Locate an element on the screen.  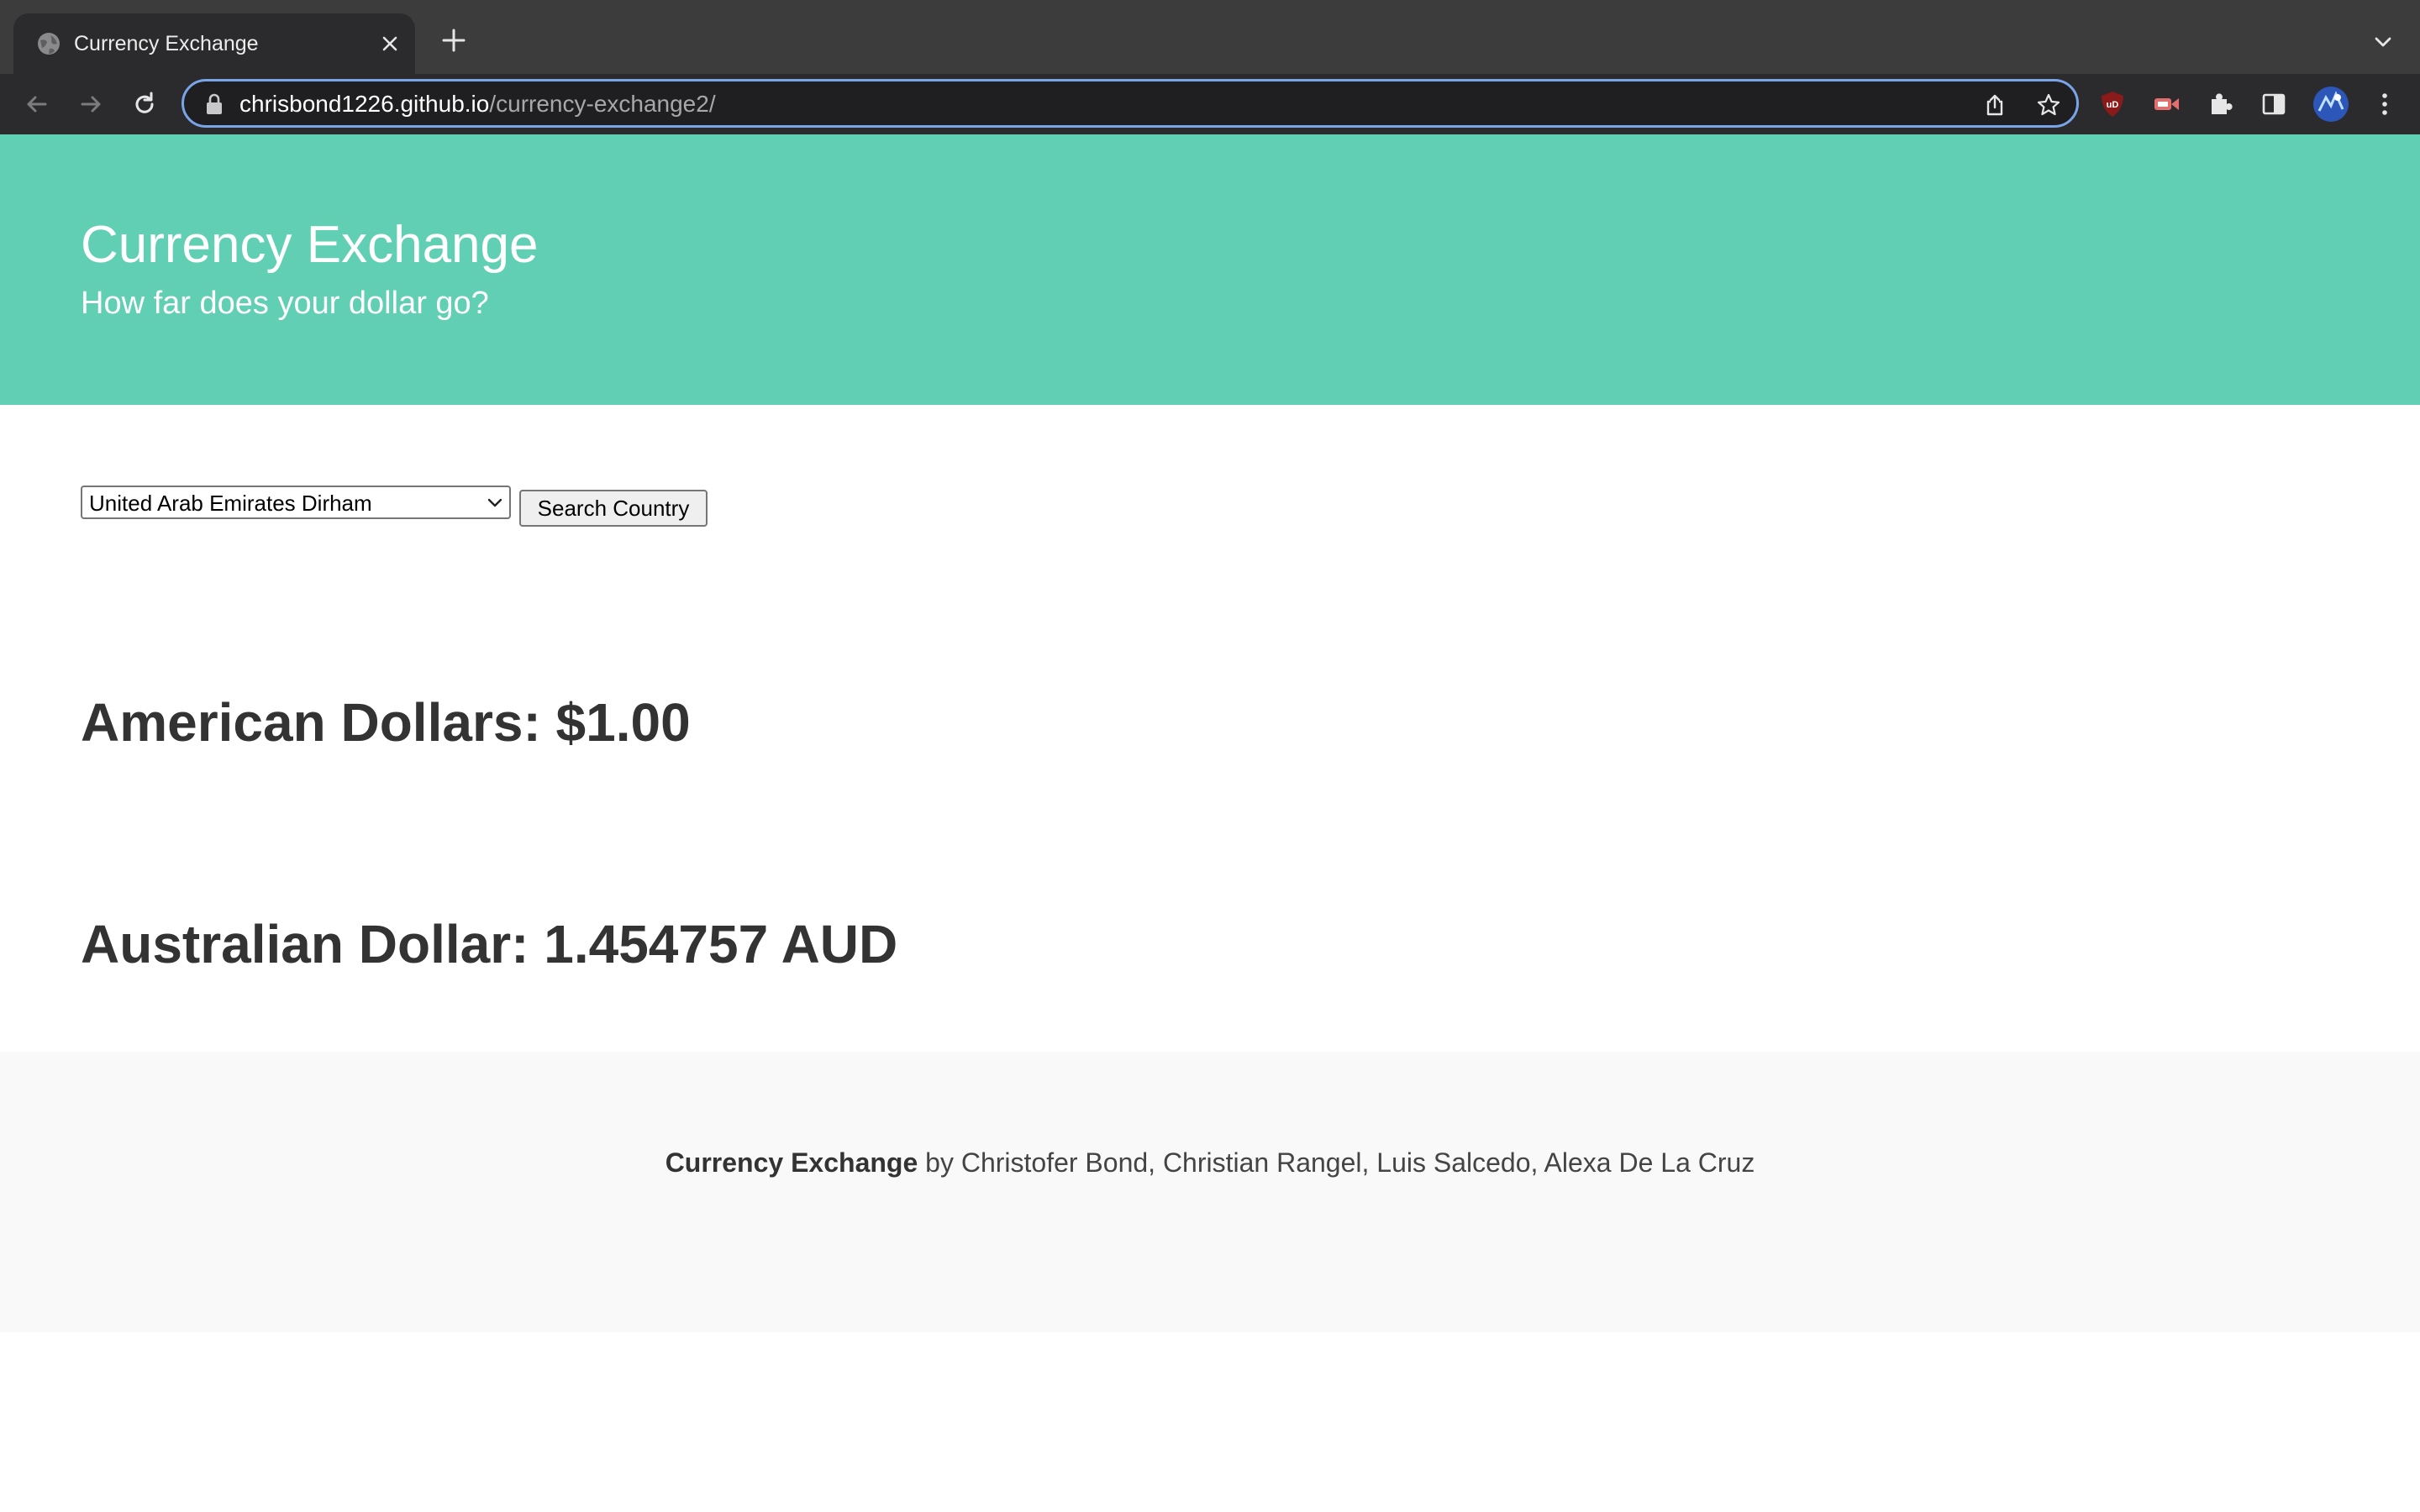
profile-avatar is located at coordinates (2330, 104).